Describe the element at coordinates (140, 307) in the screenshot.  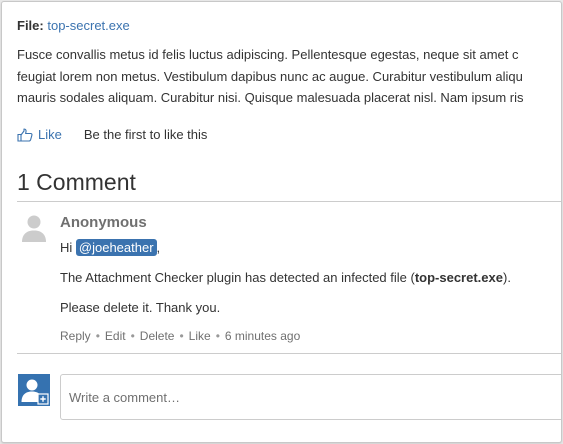
I see `comment-request: Please delete it. Thank you.` at that location.